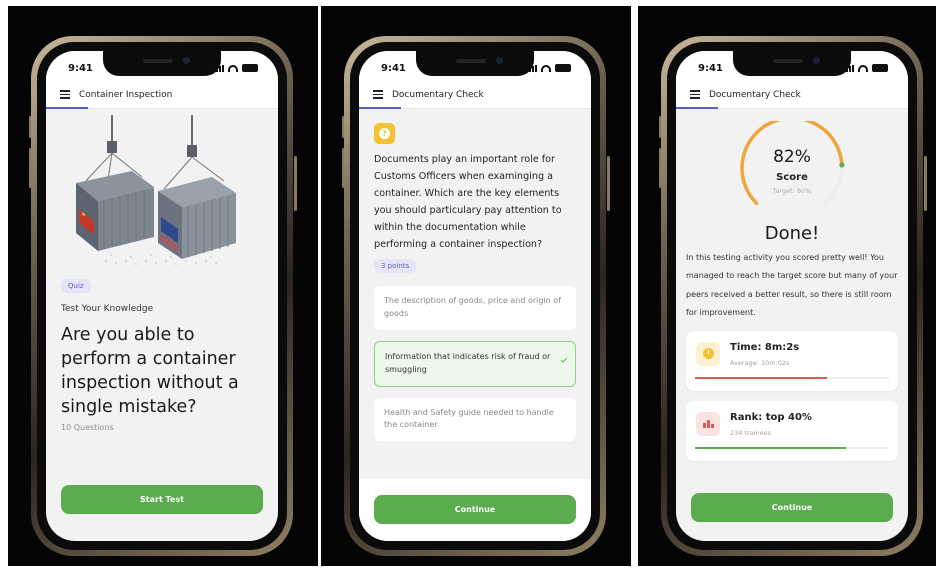 This screenshot has width=936, height=568. I want to click on quiz-subtitle: Test Your Knowledge, so click(107, 309).